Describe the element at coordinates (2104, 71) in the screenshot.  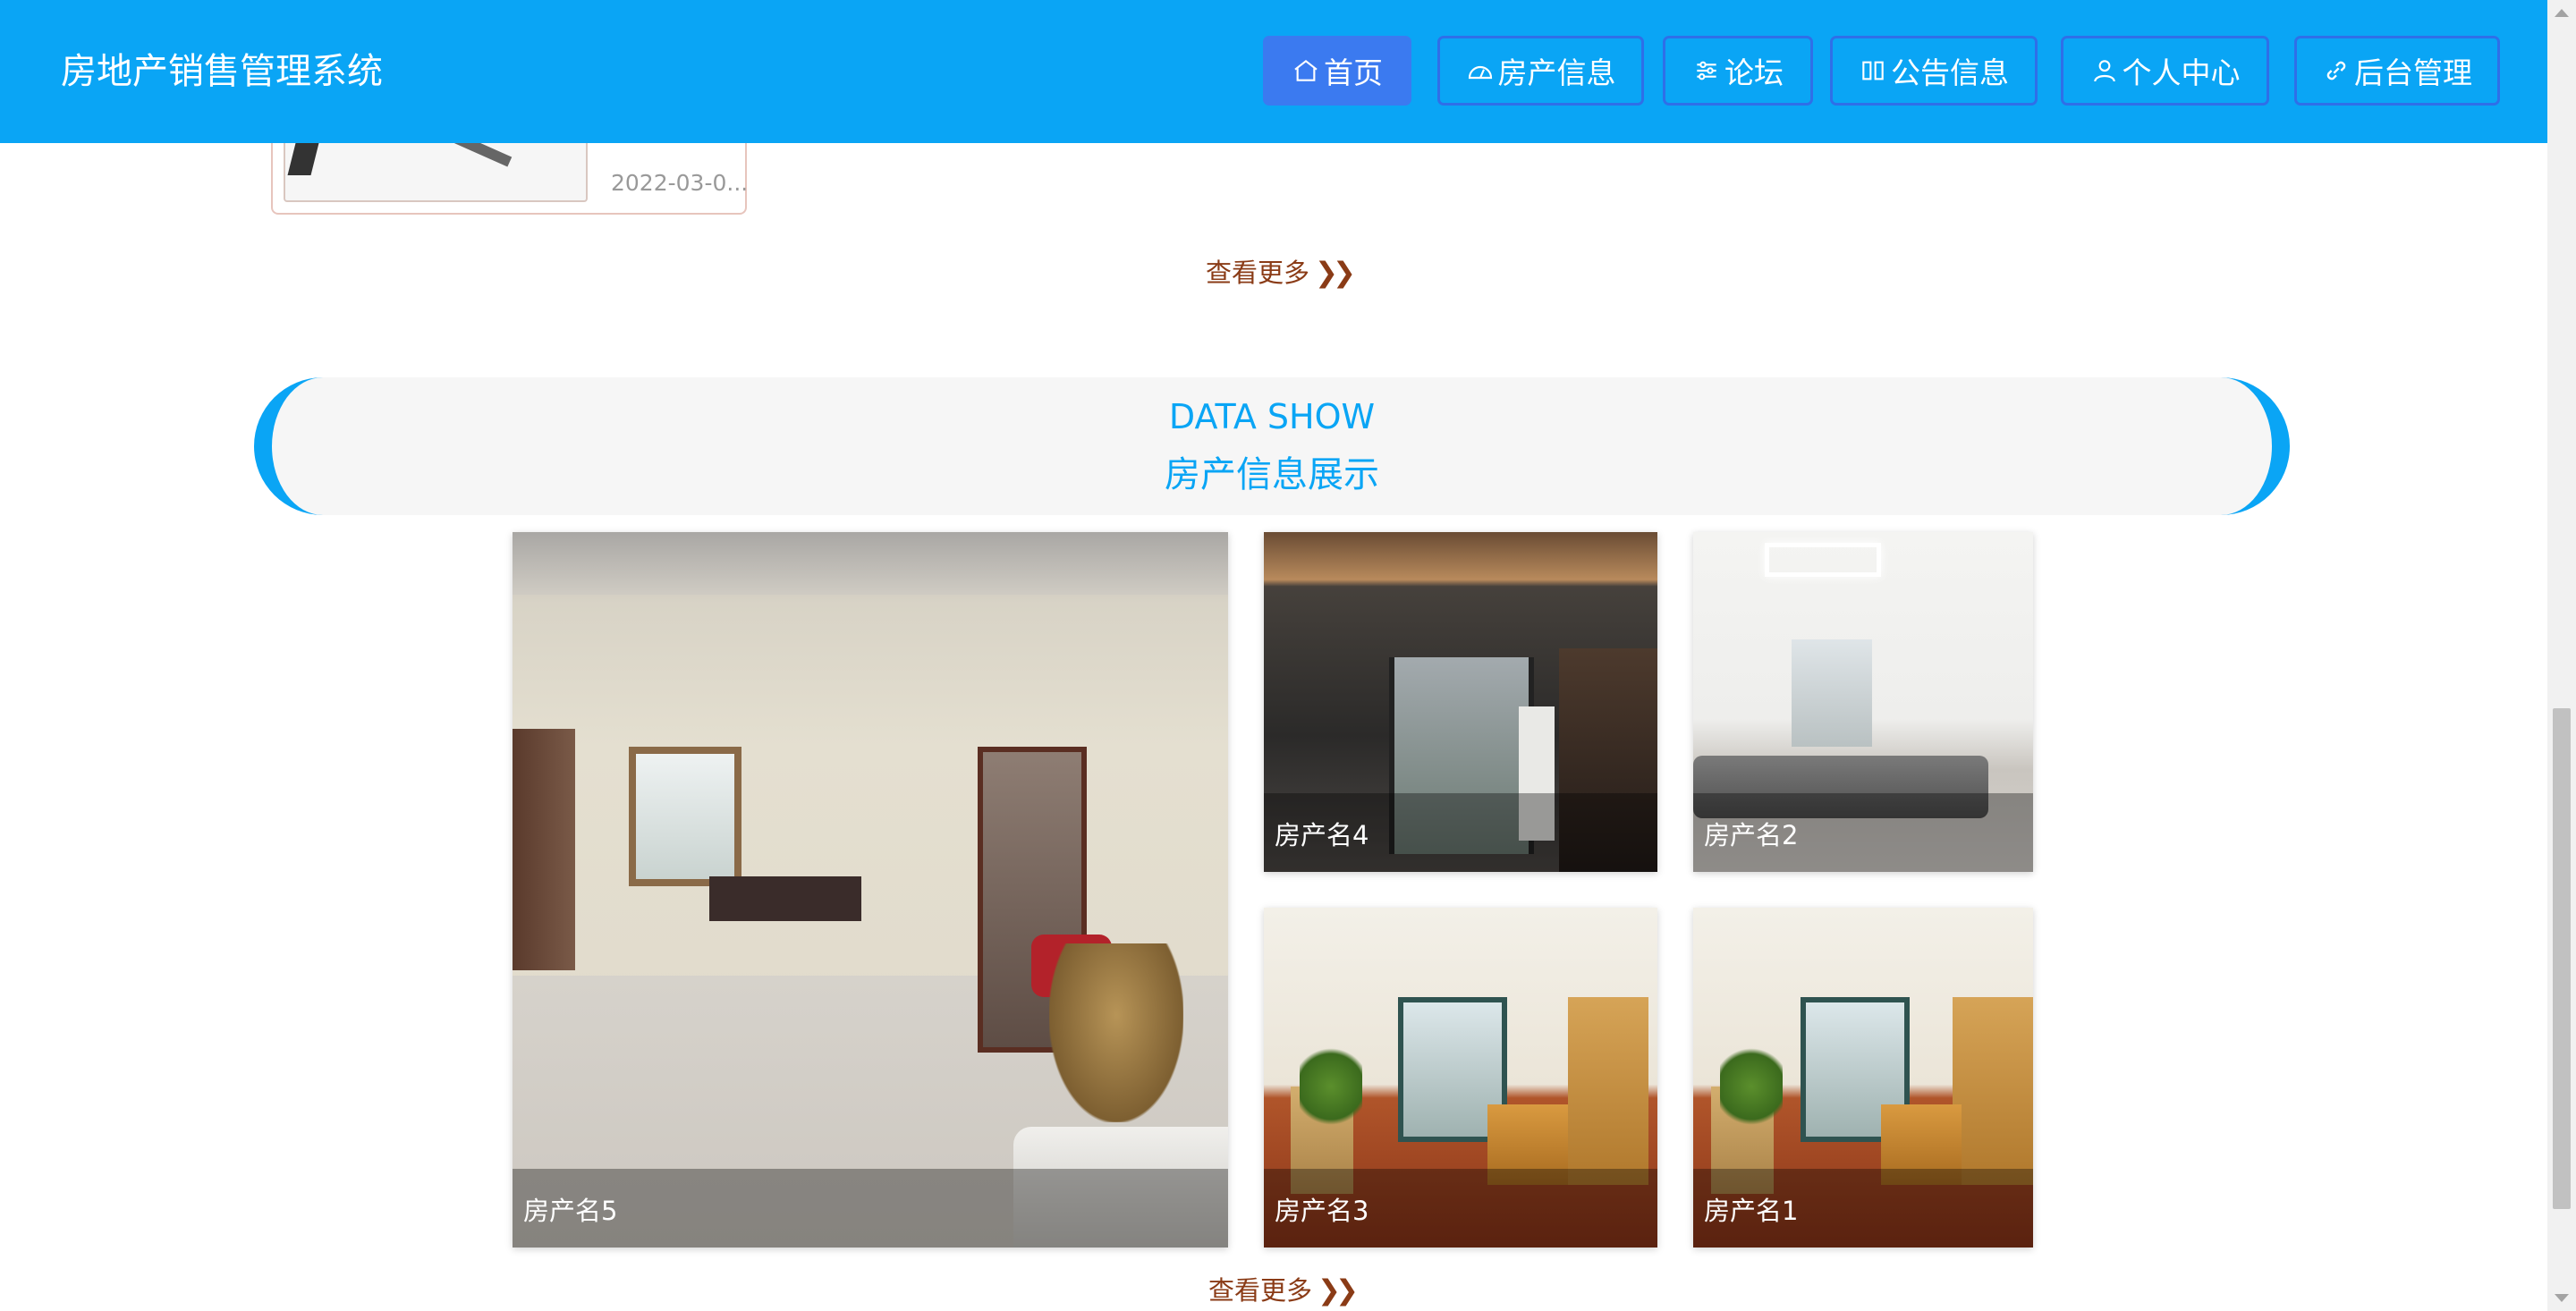
I see `user-icon` at that location.